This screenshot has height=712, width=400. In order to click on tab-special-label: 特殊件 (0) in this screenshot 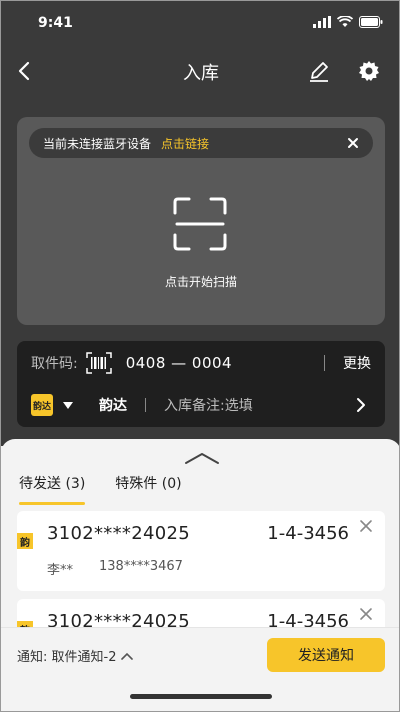, I will do `click(148, 484)`.